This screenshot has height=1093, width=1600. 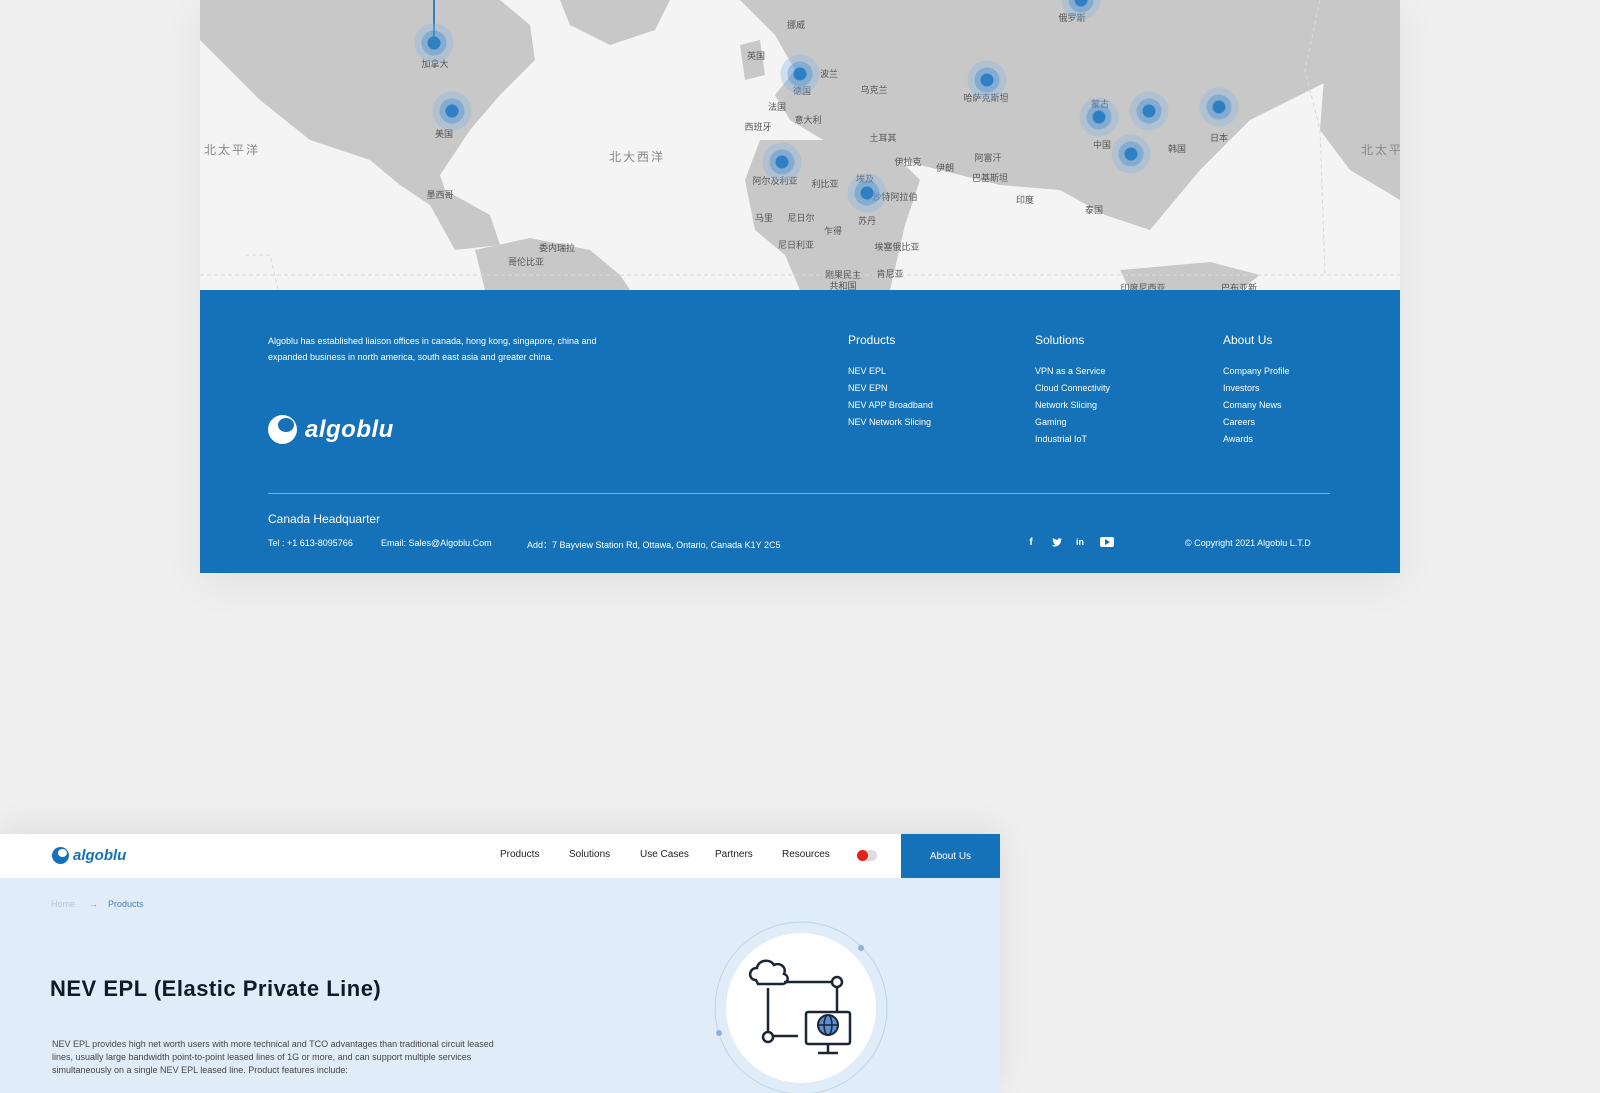 What do you see at coordinates (833, 232) in the screenshot?
I see `map-label-chad: 乍得` at bounding box center [833, 232].